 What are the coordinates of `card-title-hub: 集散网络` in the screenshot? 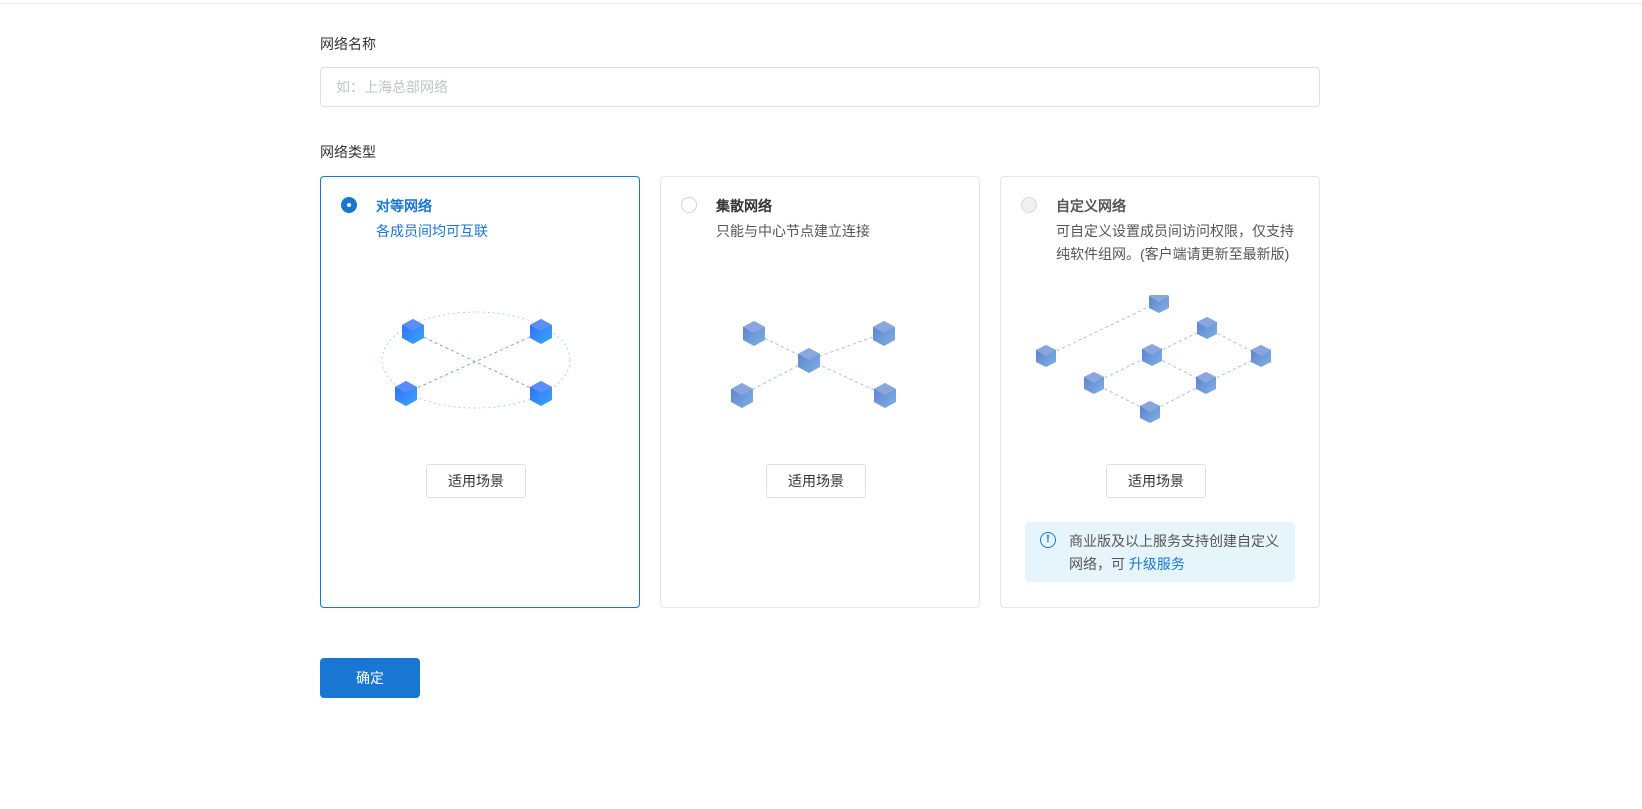 It's located at (744, 206).